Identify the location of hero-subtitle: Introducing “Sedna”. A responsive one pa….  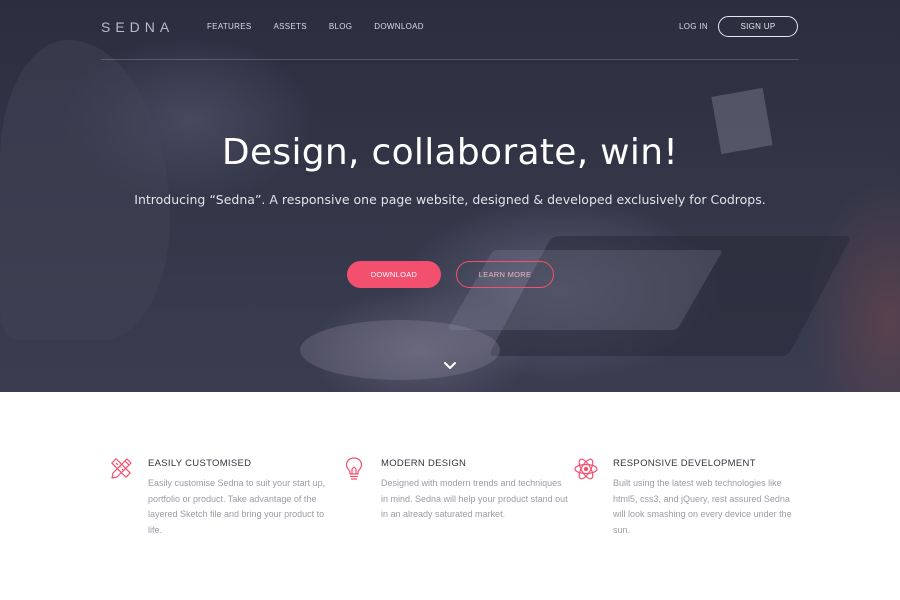
(450, 199).